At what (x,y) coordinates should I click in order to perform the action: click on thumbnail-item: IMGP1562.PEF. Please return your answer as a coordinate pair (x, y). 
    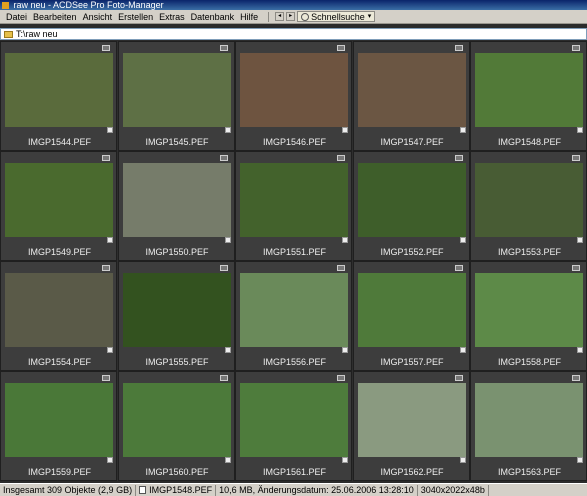
    Looking at the image, I should click on (411, 426).